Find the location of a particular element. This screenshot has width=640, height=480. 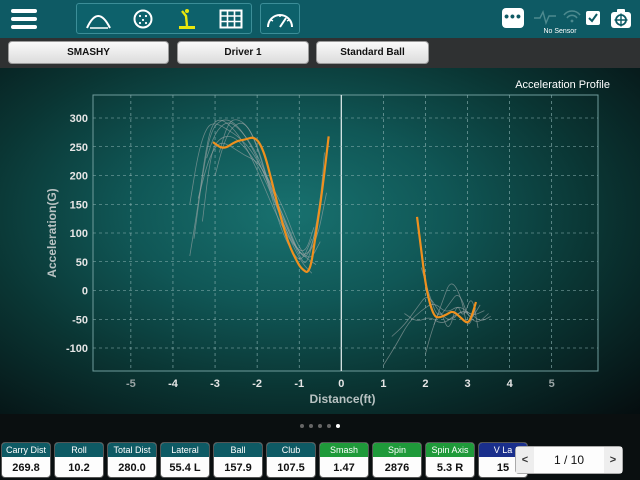

page-indicator is located at coordinates (320, 426).